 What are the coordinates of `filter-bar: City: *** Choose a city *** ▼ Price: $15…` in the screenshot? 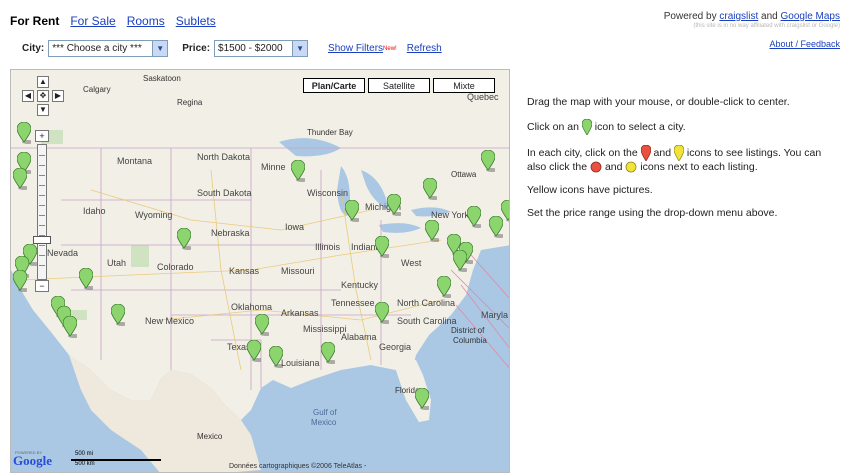 It's located at (232, 48).